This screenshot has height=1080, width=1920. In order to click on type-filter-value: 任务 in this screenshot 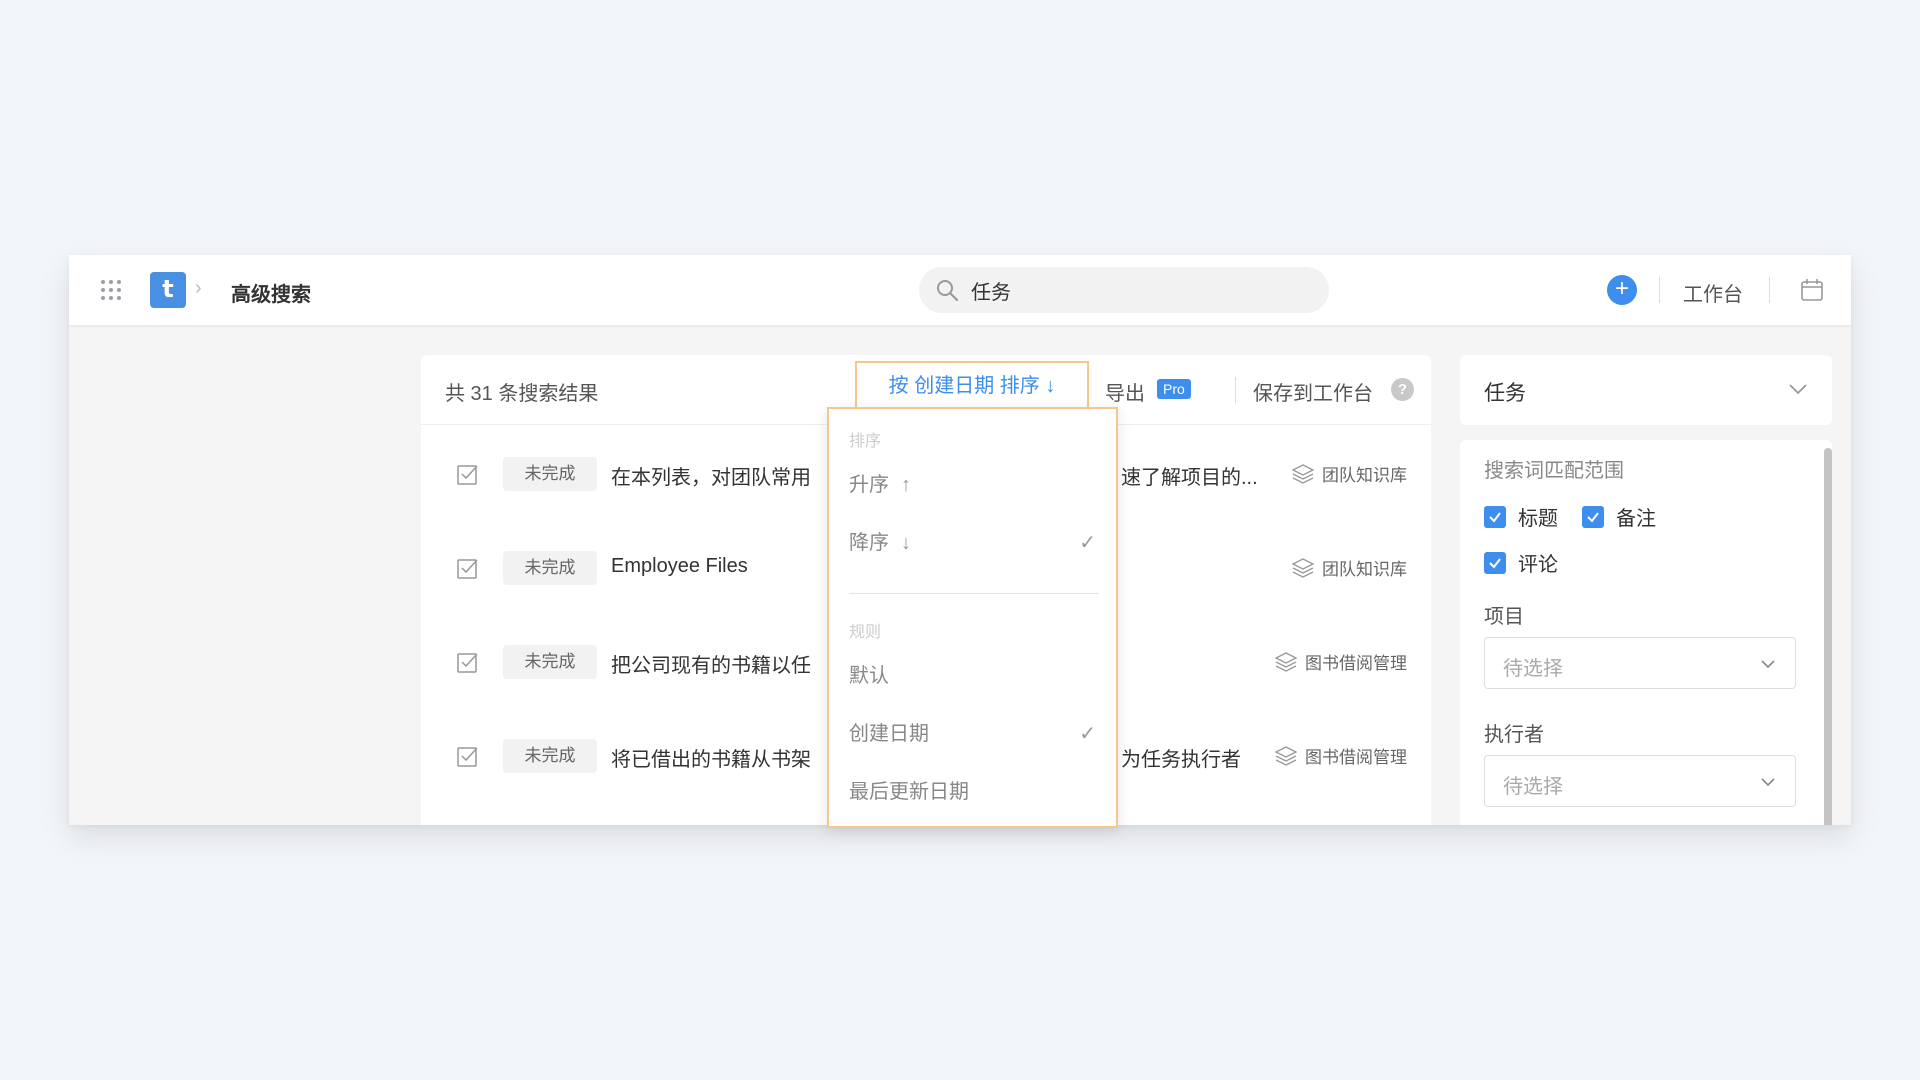, I will do `click(1505, 393)`.